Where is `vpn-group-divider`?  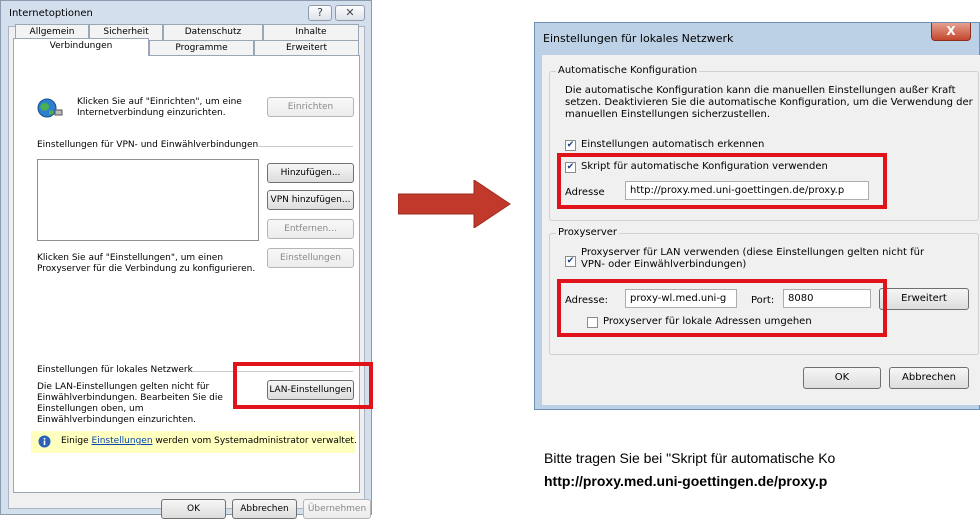 vpn-group-divider is located at coordinates (305, 146).